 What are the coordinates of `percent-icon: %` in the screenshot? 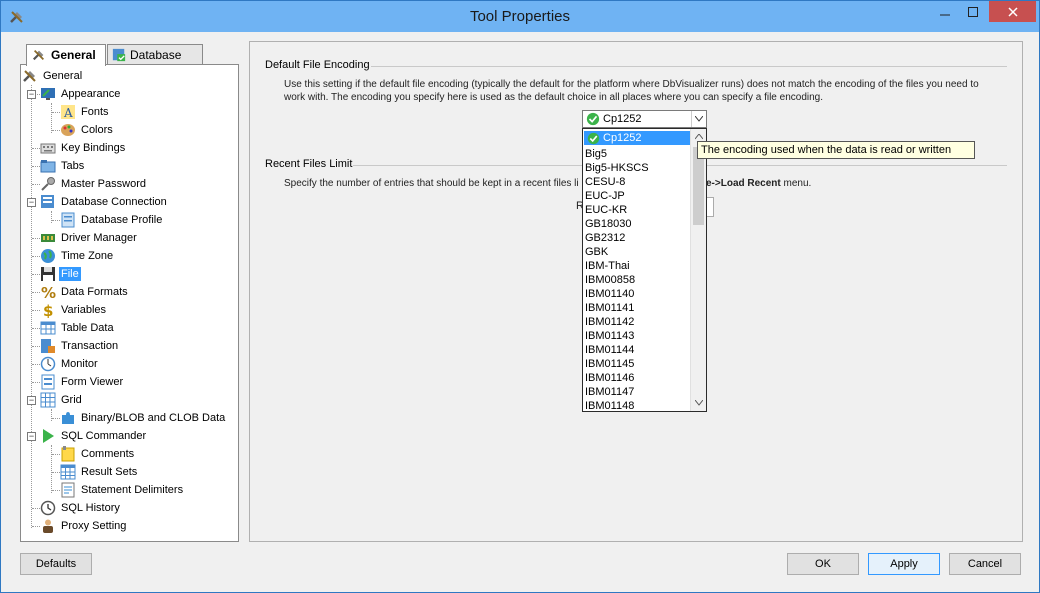 It's located at (48, 292).